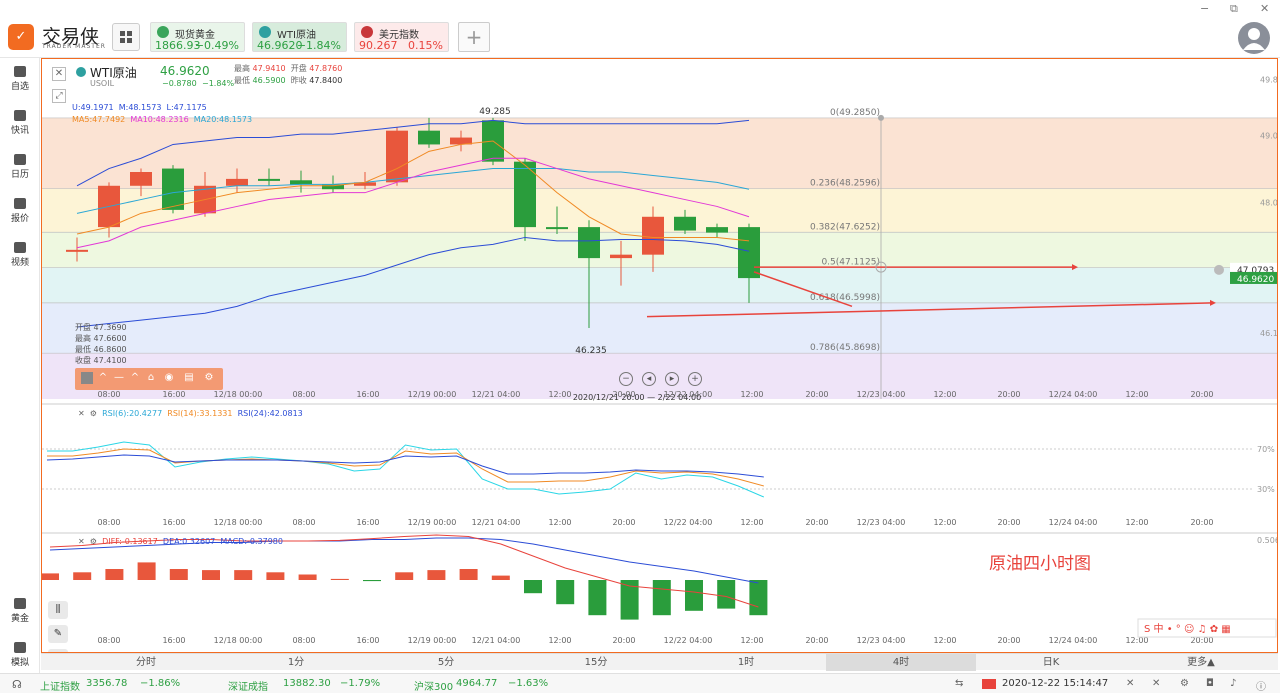 Image resolution: width=1280 pixels, height=693 pixels. What do you see at coordinates (20, 247) in the screenshot?
I see `play-icon` at bounding box center [20, 247].